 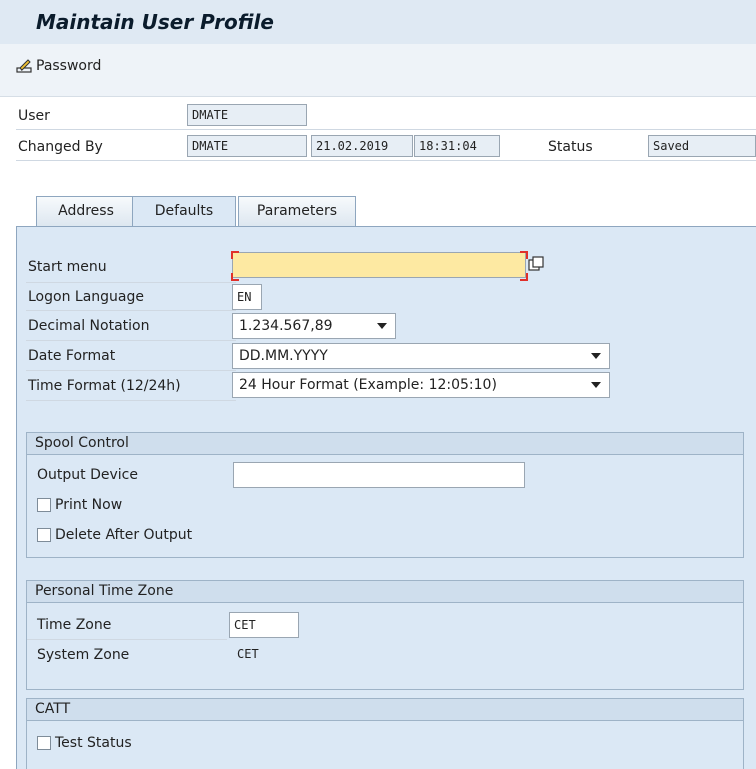 I want to click on application-toolbar, so click(x=378, y=70).